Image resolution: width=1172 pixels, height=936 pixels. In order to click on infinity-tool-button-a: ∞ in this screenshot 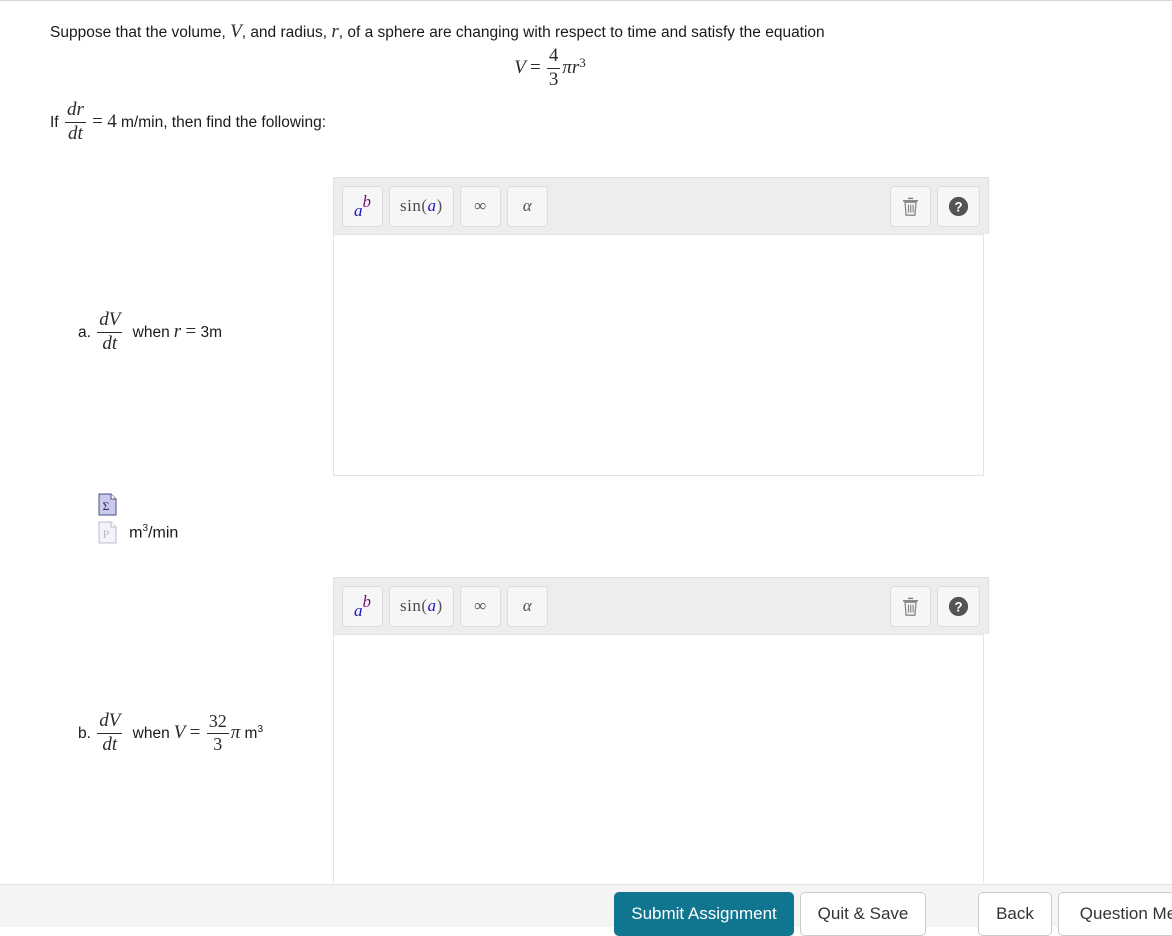, I will do `click(480, 206)`.